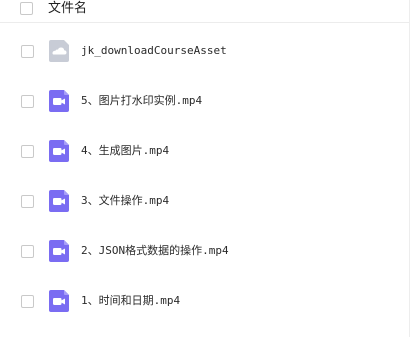 Image resolution: width=415 pixels, height=337 pixels. What do you see at coordinates (155, 251) in the screenshot?
I see `file-name: 2、JSON格式数据的操作.mp4` at bounding box center [155, 251].